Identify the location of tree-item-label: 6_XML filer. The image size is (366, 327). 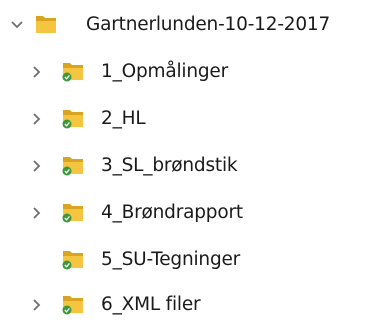
(151, 304).